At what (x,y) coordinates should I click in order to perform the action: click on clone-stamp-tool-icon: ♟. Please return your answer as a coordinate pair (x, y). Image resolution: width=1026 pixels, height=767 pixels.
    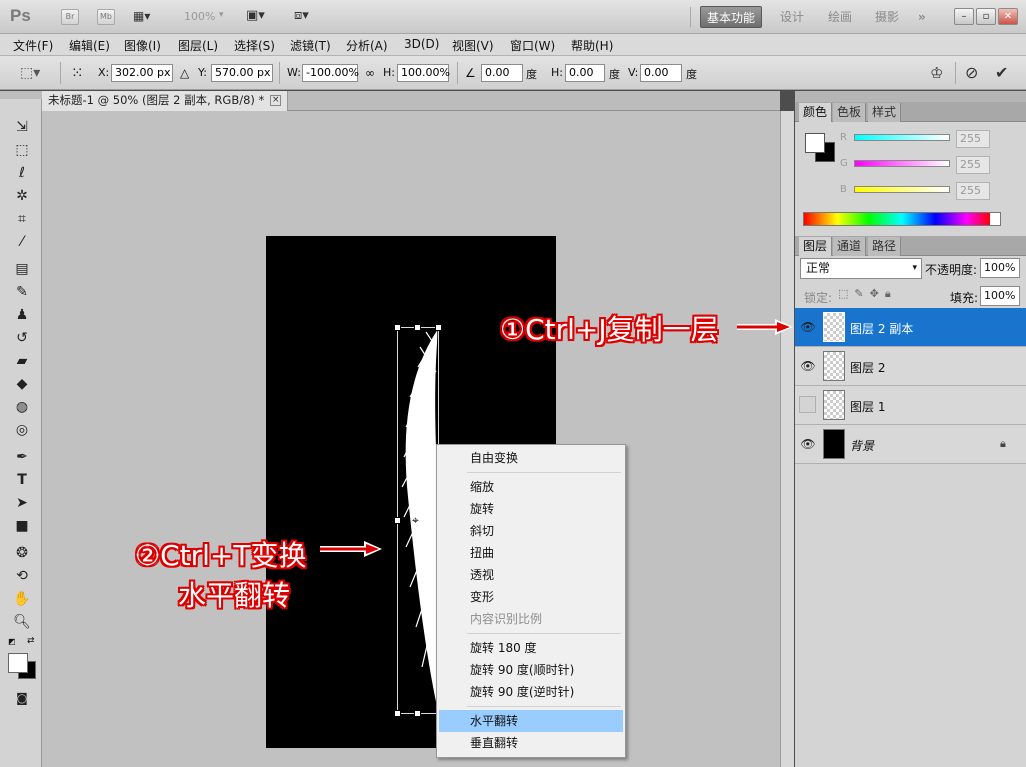
    Looking at the image, I should click on (22, 315).